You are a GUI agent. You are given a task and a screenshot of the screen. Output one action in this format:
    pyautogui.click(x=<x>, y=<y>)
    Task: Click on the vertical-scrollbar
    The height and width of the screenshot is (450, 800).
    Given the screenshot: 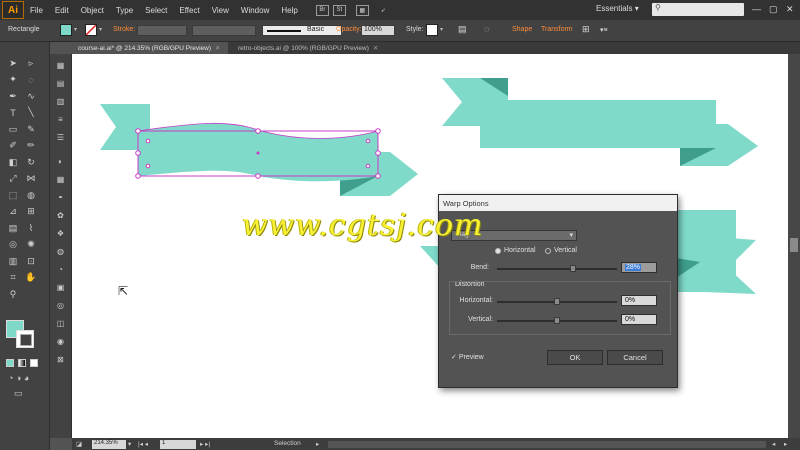 What is the action you would take?
    pyautogui.click(x=794, y=246)
    